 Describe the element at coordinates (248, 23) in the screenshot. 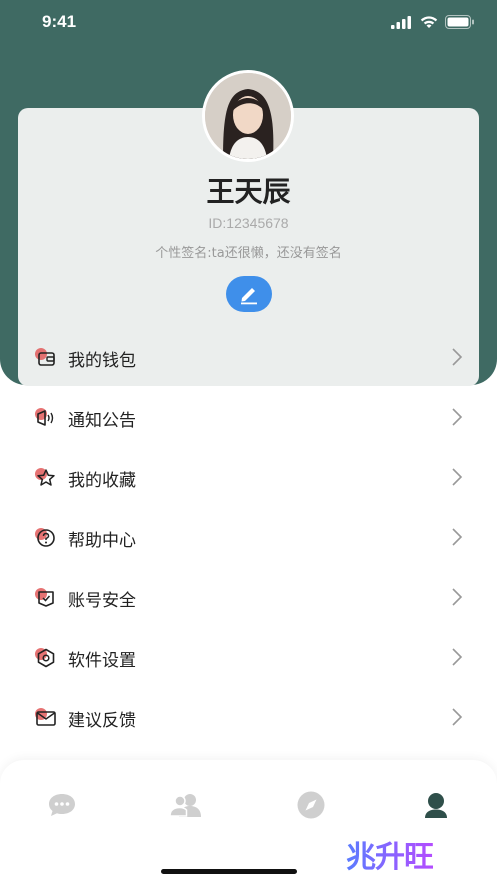

I see `status-bar: 9:41` at that location.